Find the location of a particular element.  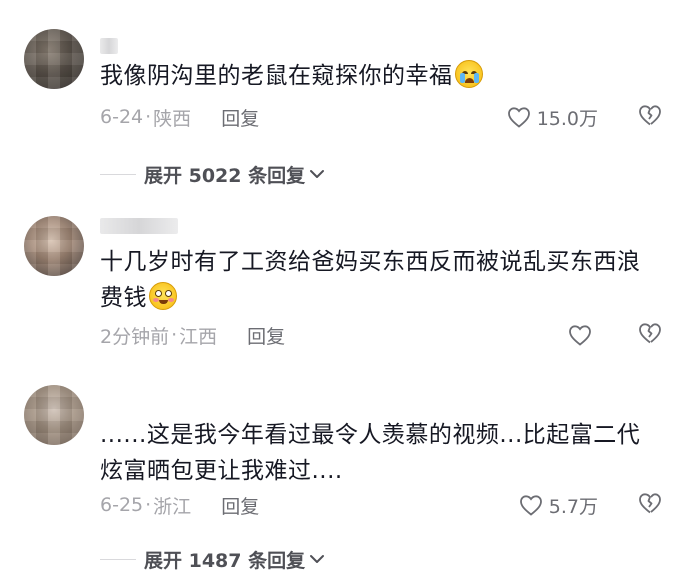

comment-text-tail: 费钱 is located at coordinates (123, 298).